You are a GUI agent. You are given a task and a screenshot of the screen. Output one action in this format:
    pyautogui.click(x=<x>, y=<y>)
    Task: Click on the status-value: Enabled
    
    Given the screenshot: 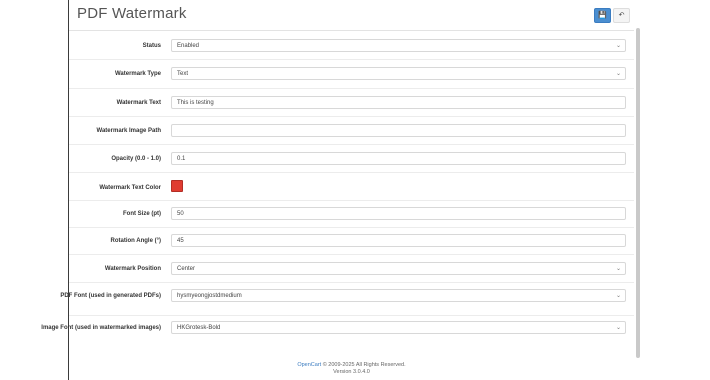 What is the action you would take?
    pyautogui.click(x=188, y=46)
    